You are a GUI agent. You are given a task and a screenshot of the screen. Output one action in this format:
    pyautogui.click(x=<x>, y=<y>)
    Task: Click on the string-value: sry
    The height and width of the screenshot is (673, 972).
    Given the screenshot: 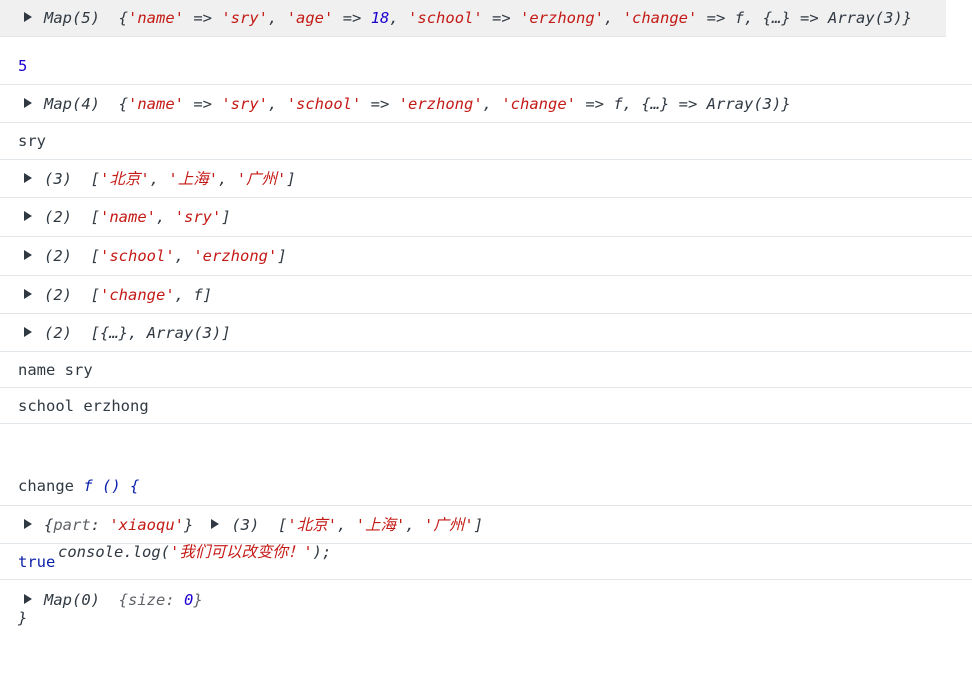 What is the action you would take?
    pyautogui.click(x=32, y=141)
    